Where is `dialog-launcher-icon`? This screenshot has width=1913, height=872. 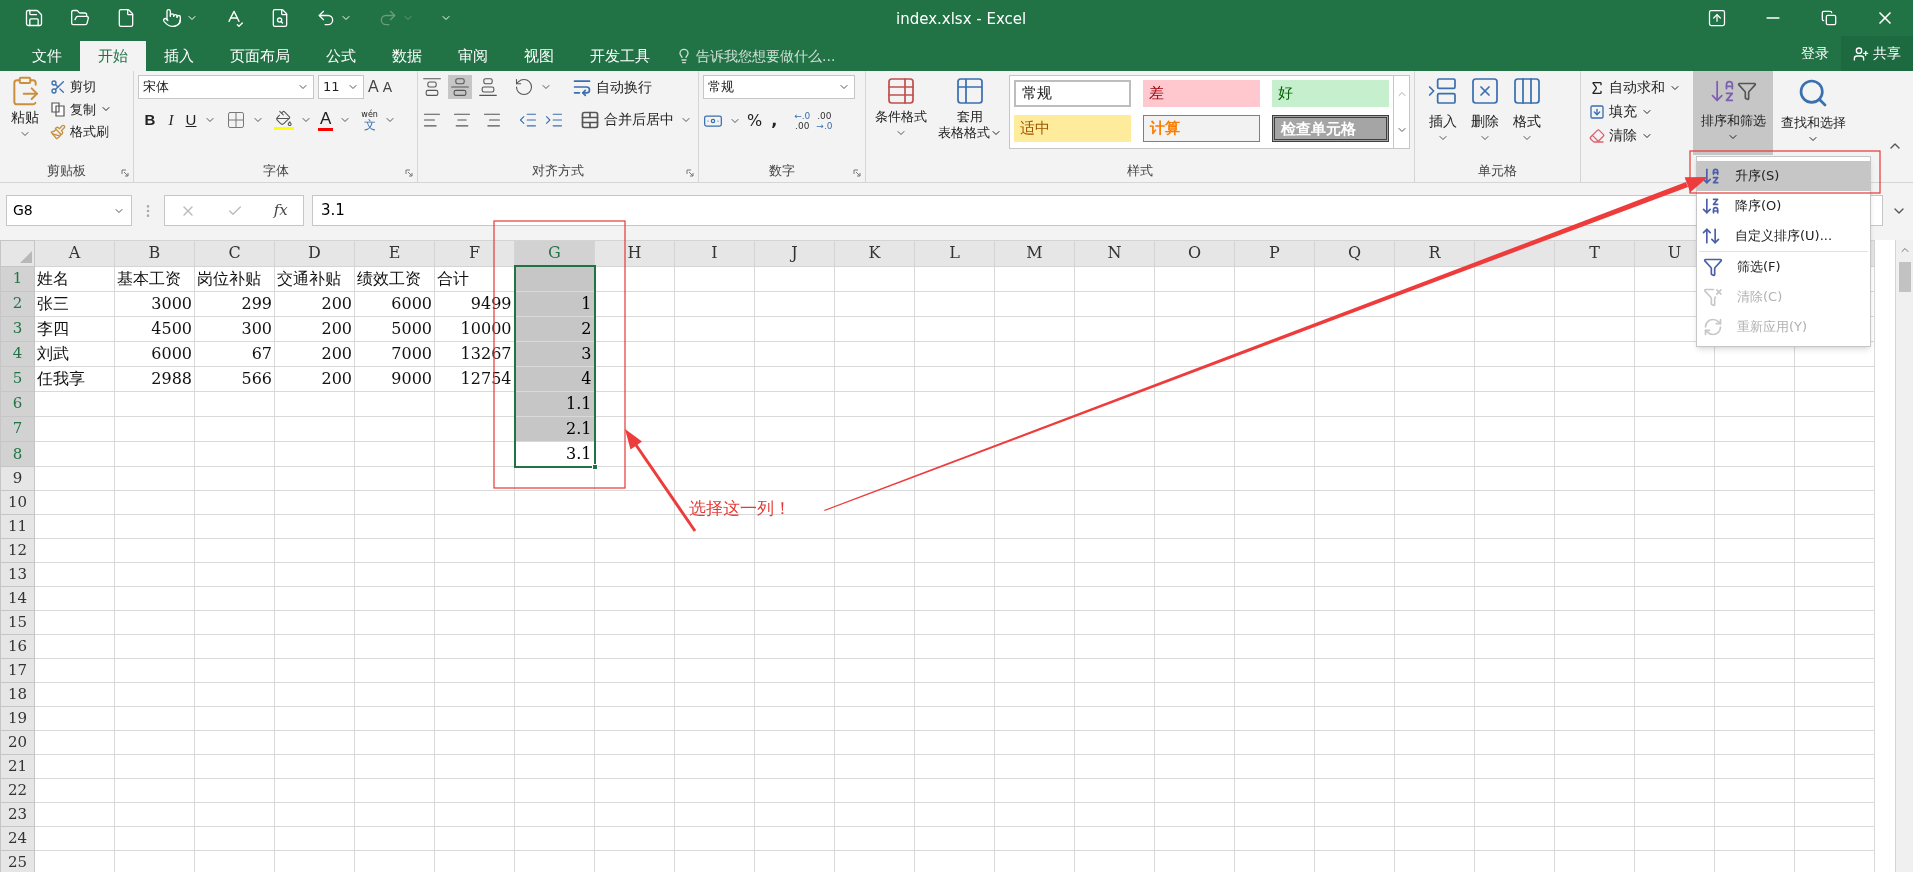
dialog-launcher-icon is located at coordinates (857, 173).